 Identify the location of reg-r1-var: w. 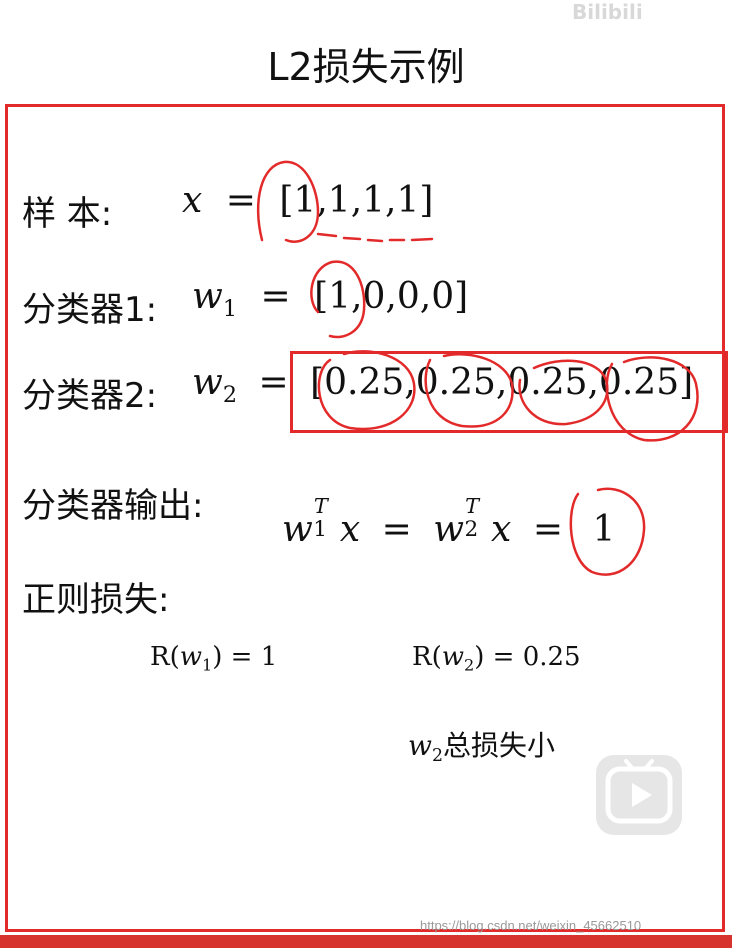
(190, 657).